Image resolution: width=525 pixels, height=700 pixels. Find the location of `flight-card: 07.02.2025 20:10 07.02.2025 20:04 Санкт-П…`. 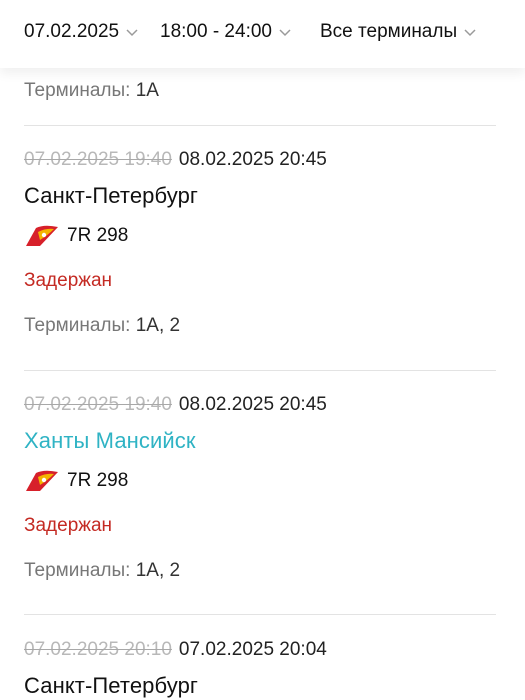

flight-card: 07.02.2025 20:10 07.02.2025 20:04 Санкт-П… is located at coordinates (260, 669).